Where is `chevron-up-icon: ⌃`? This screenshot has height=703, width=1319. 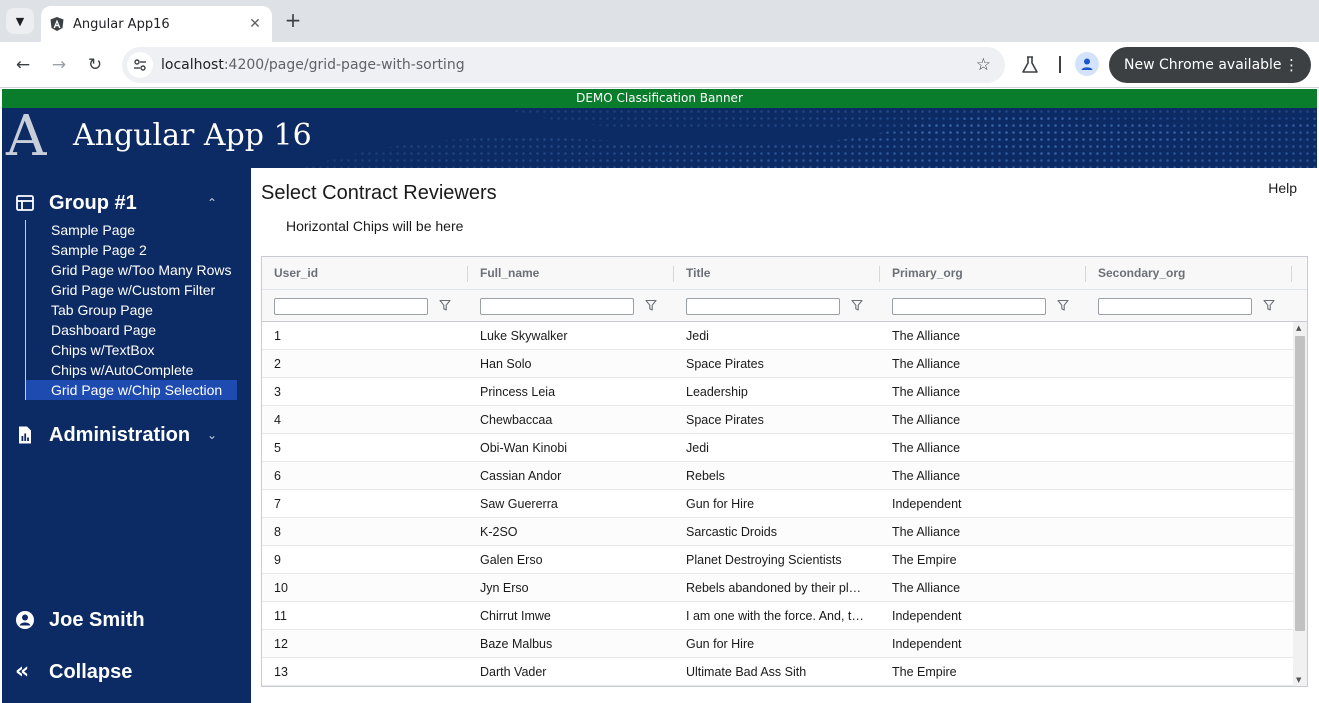
chevron-up-icon: ⌃ is located at coordinates (212, 203).